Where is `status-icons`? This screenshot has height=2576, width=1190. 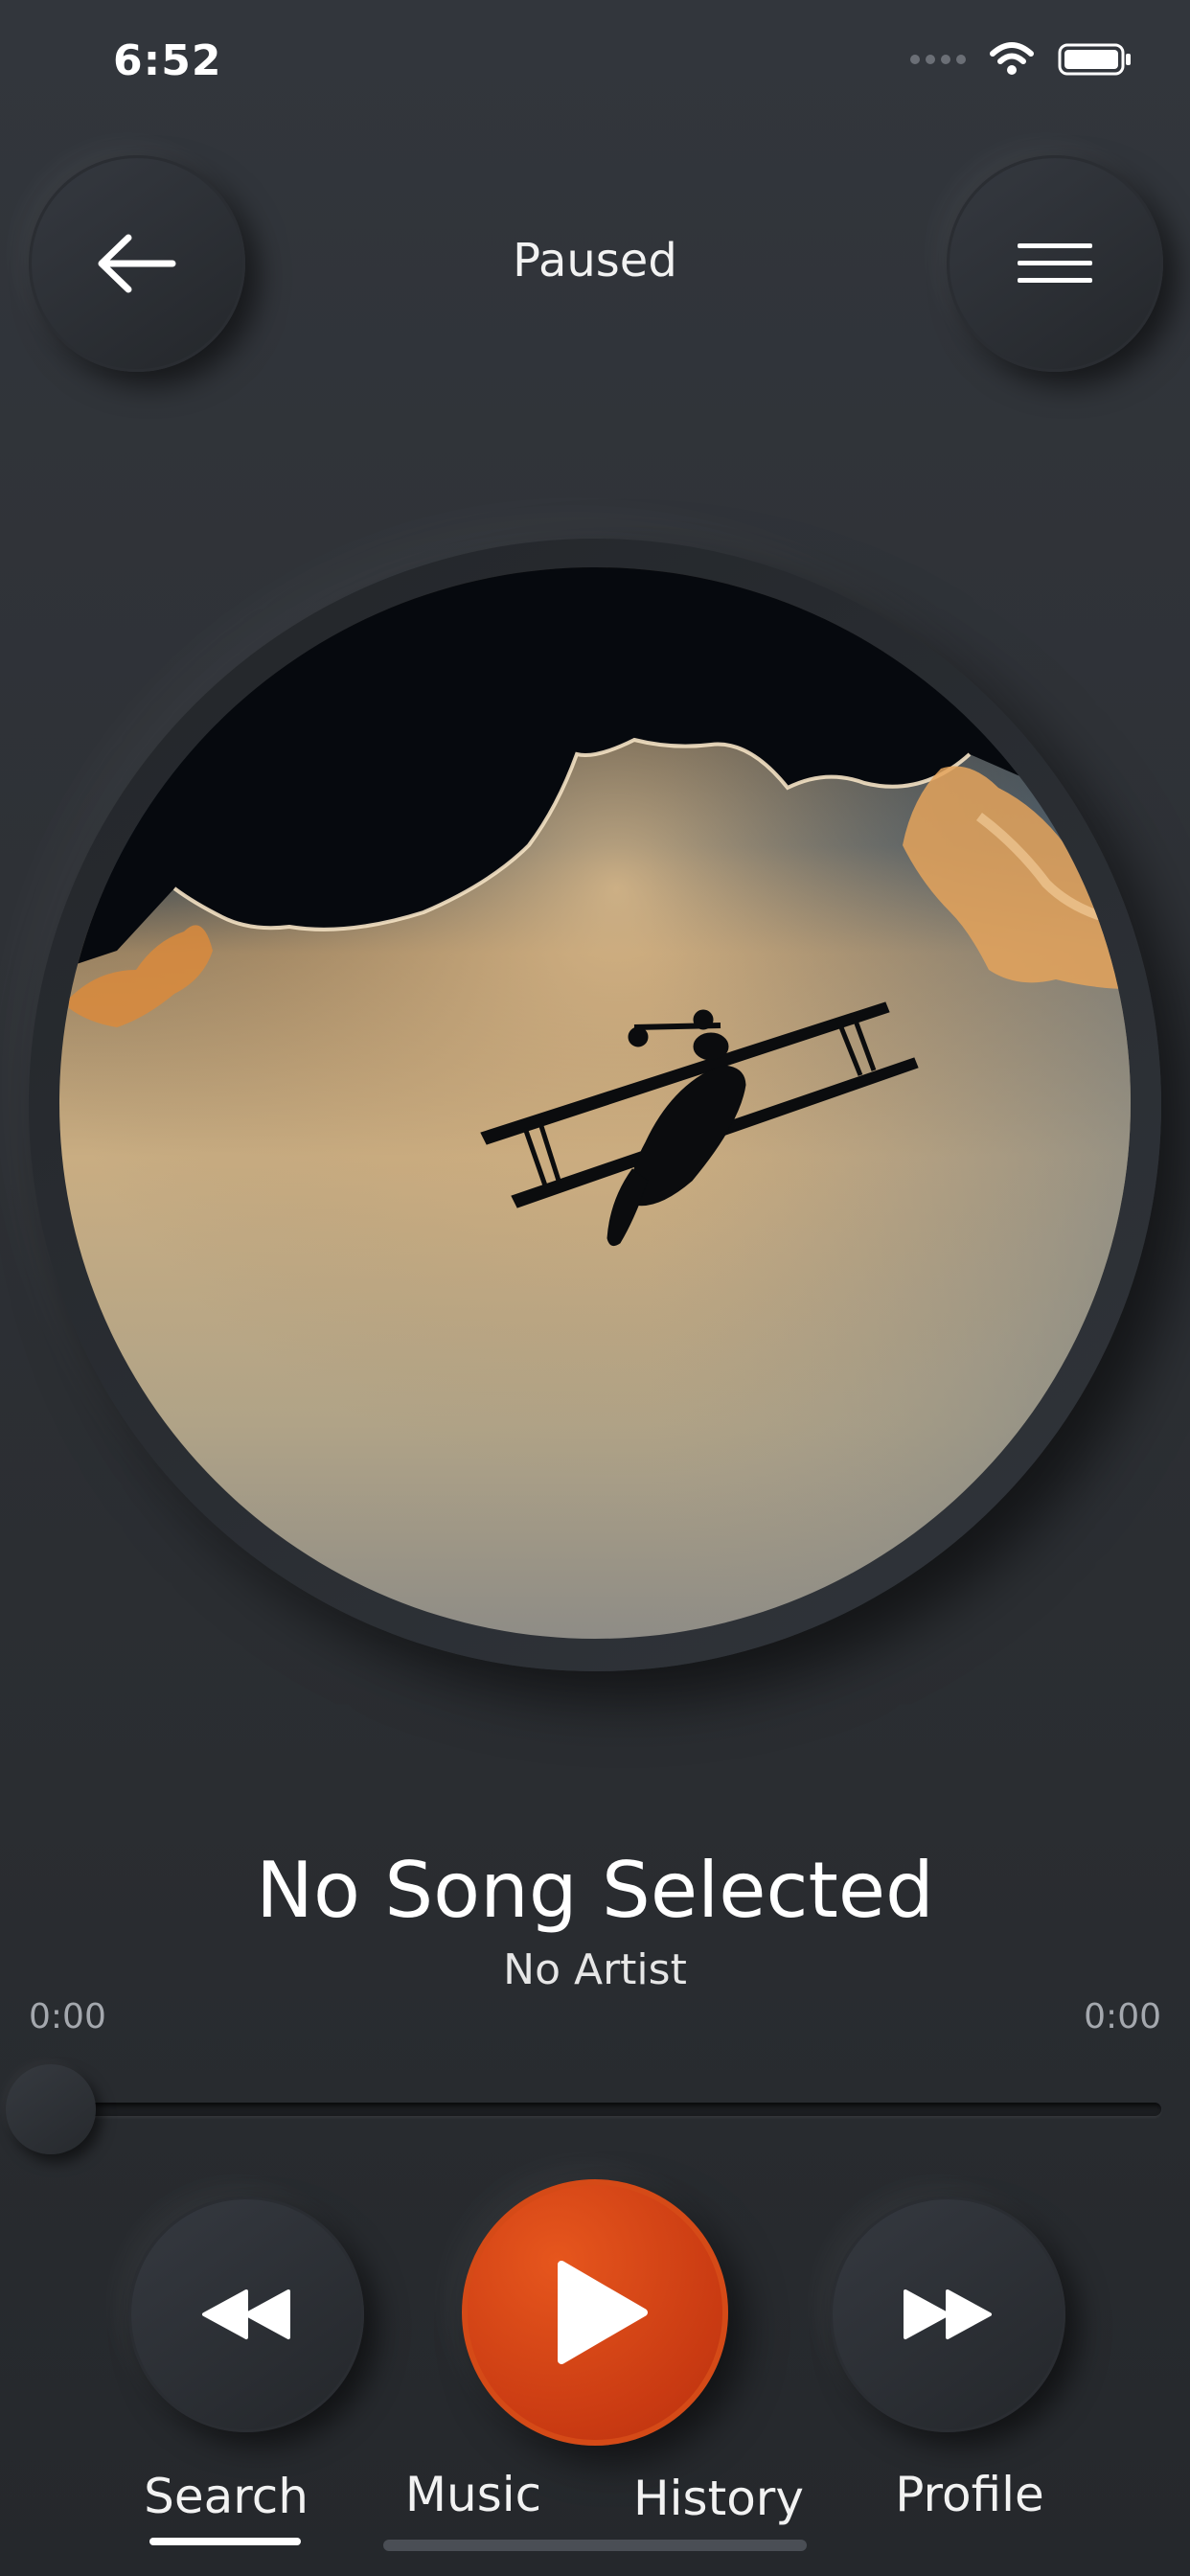
status-icons is located at coordinates (1021, 59).